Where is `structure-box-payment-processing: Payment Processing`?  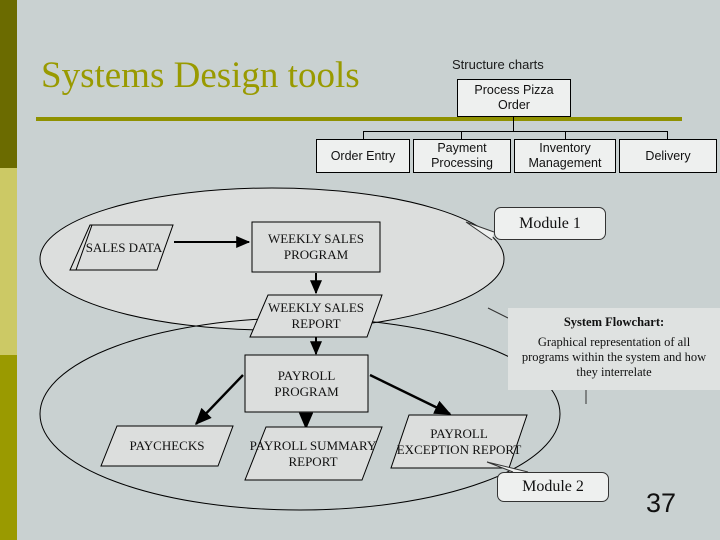
structure-box-payment-processing: Payment Processing is located at coordinates (462, 156).